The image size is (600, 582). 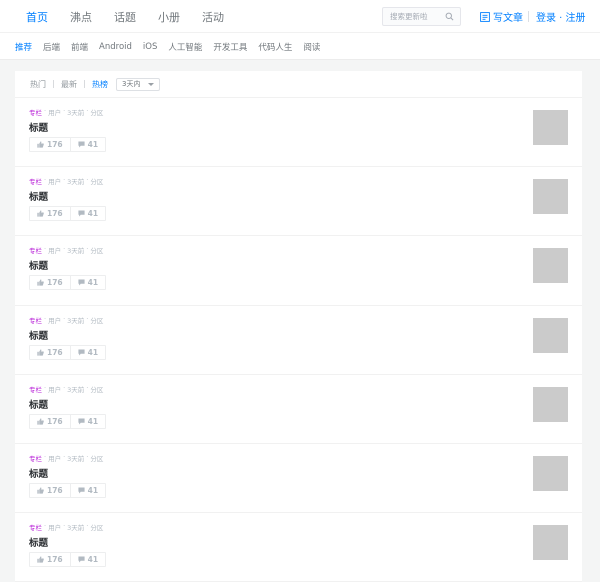 I want to click on tab-divider, so click(x=53, y=84).